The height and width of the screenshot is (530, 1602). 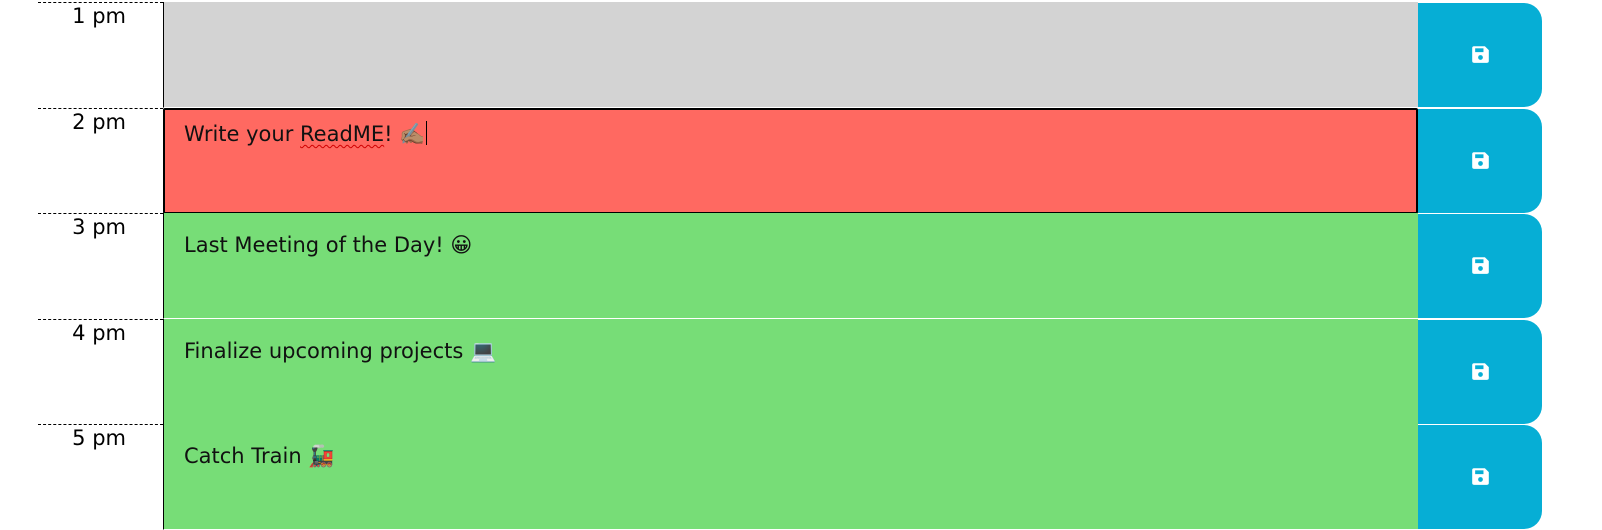 I want to click on misspelled-word: ReadME, so click(x=342, y=134).